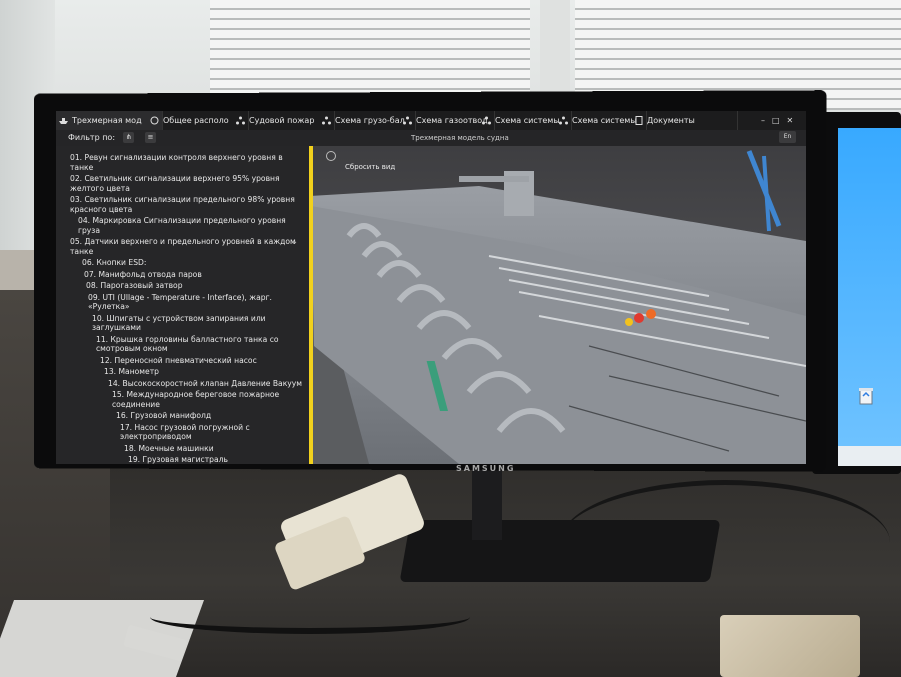  Describe the element at coordinates (63, 120) in the screenshot. I see `ship-icon` at that location.